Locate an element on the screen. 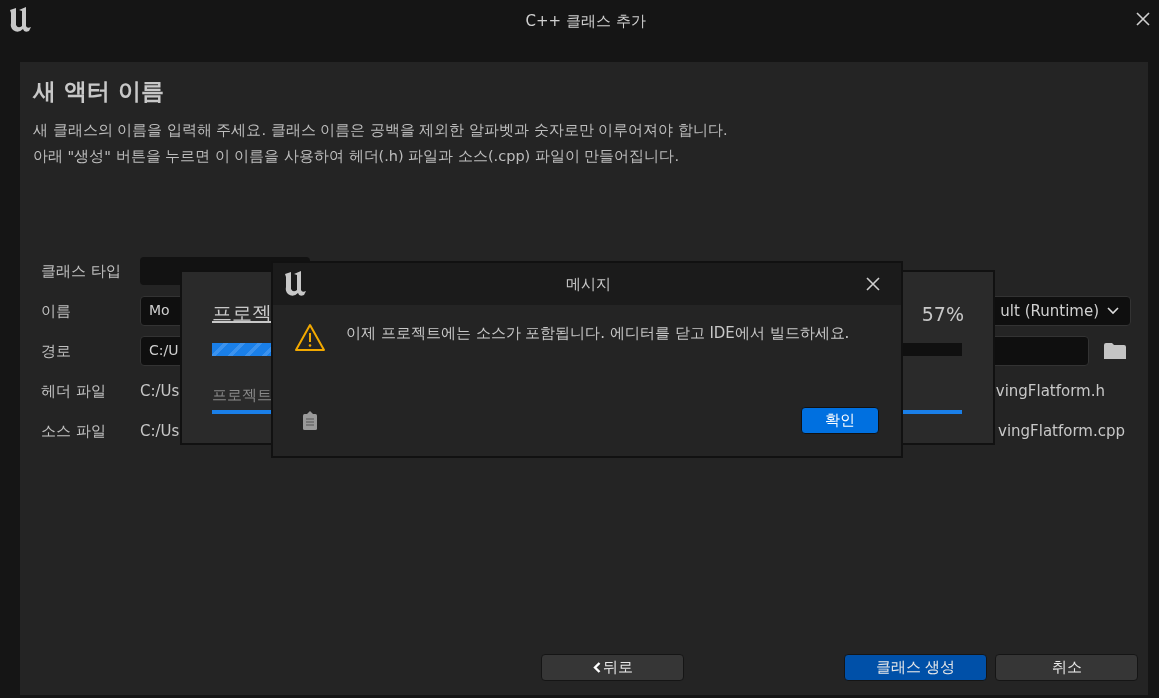 This screenshot has width=1159, height=698. field-label: 이름 is located at coordinates (56, 311).